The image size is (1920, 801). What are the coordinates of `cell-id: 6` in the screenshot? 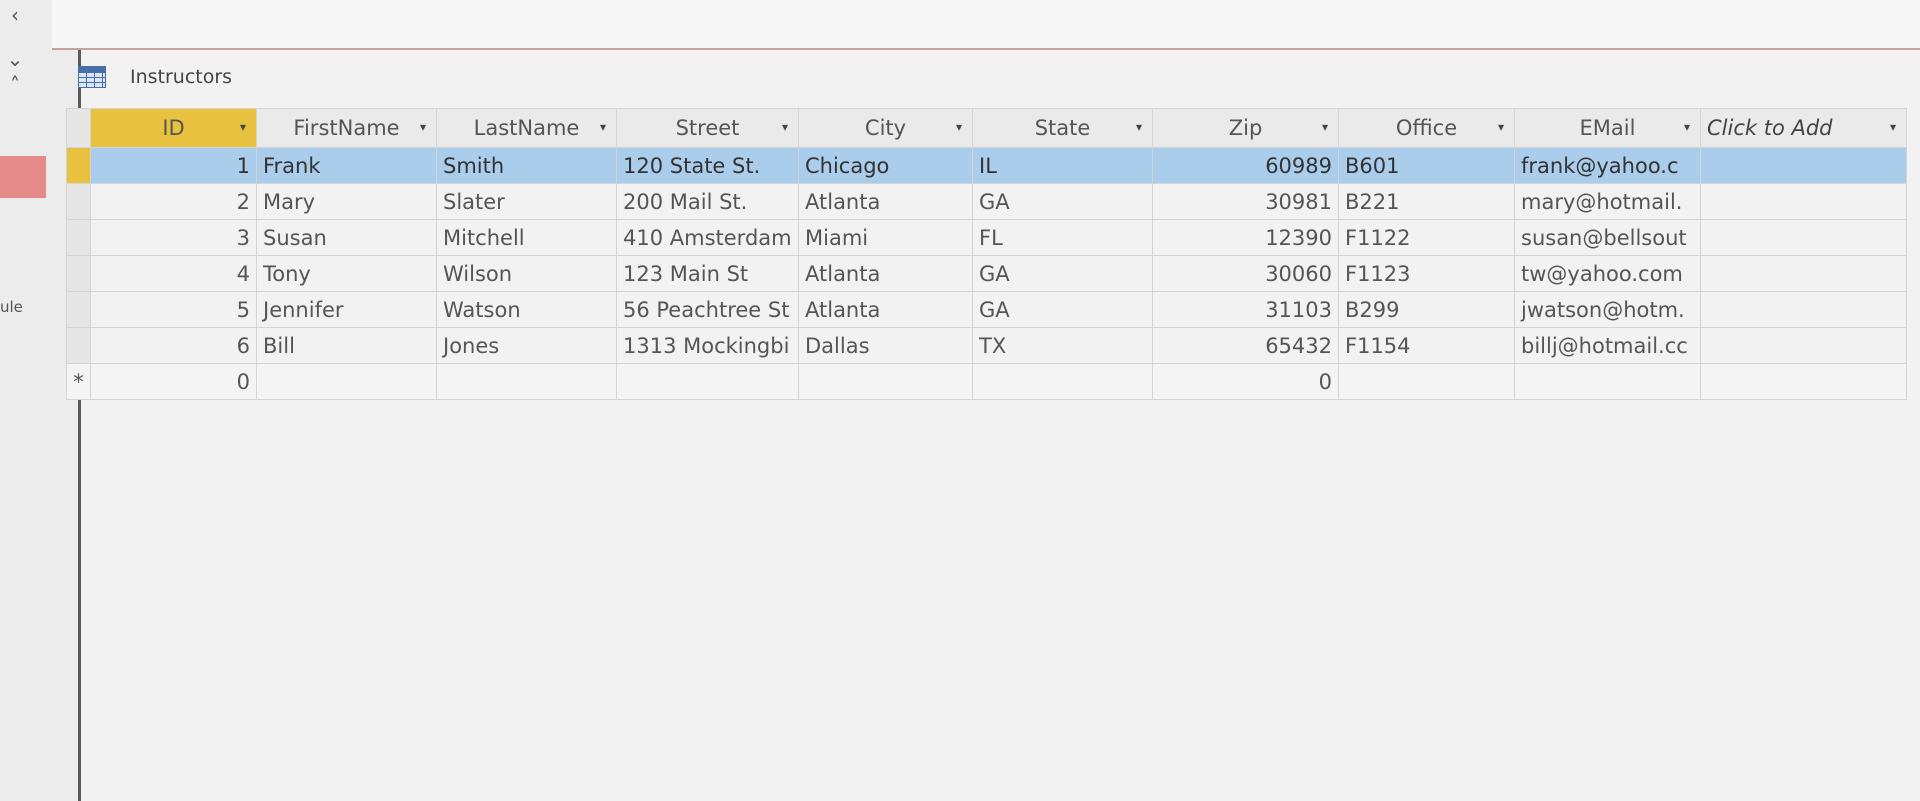 It's located at (173, 345).